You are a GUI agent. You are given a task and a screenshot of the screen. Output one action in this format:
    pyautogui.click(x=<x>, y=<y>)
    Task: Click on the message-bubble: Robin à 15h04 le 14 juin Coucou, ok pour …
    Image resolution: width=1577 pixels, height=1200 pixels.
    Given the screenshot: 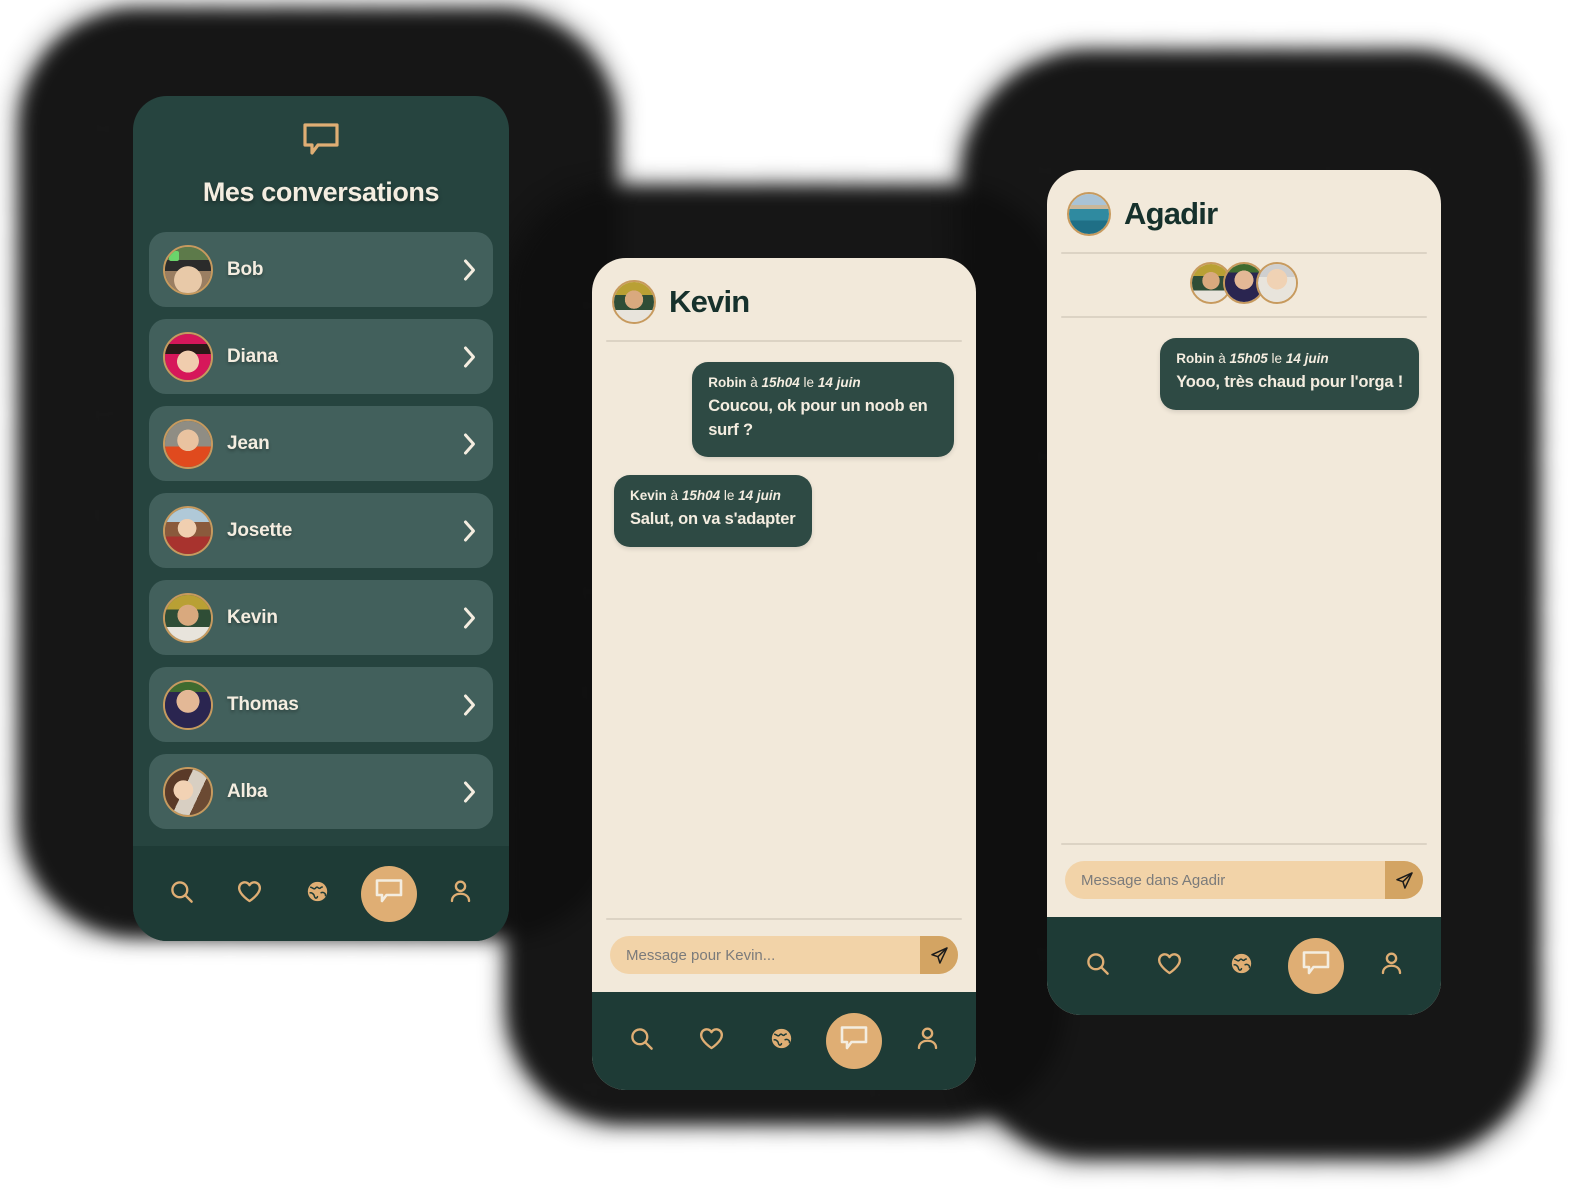 What is the action you would take?
    pyautogui.click(x=823, y=410)
    